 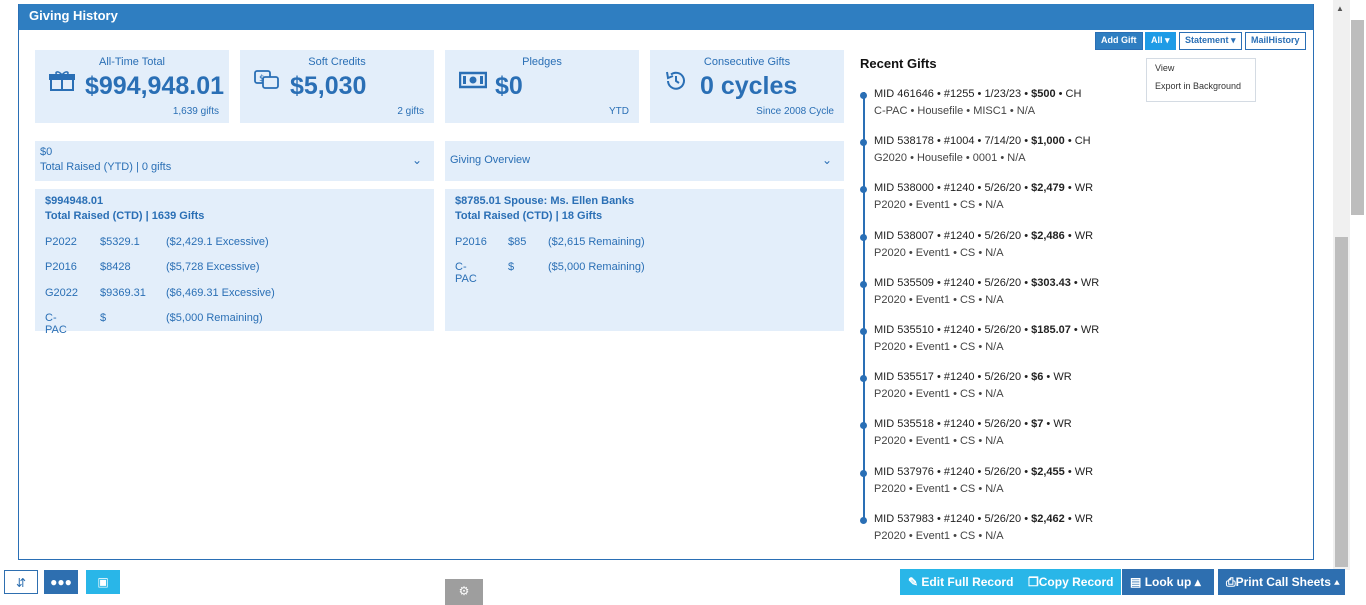 What do you see at coordinates (1167, 40) in the screenshot?
I see `caret-down-icon: ▾` at bounding box center [1167, 40].